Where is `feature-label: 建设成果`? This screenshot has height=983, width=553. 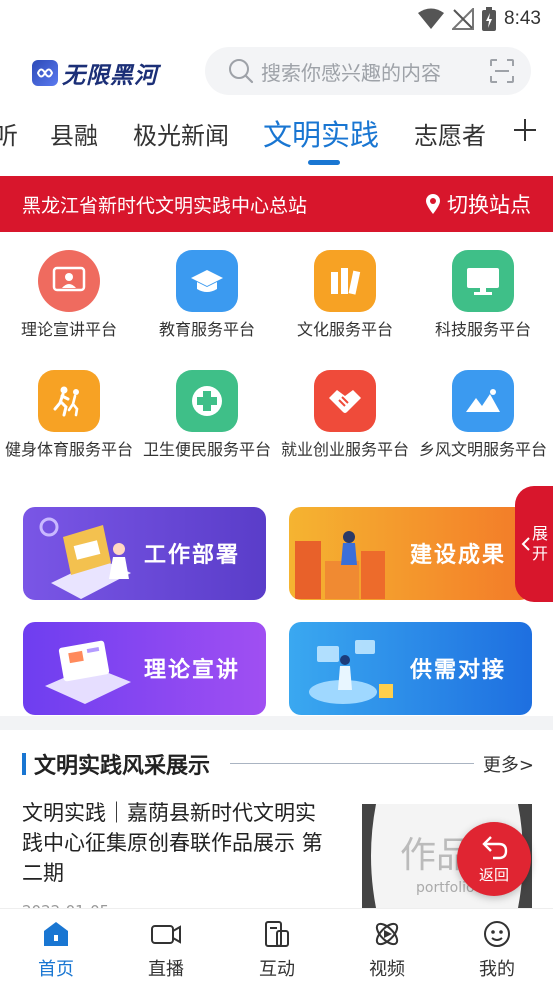
feature-label: 建设成果 is located at coordinates (457, 555).